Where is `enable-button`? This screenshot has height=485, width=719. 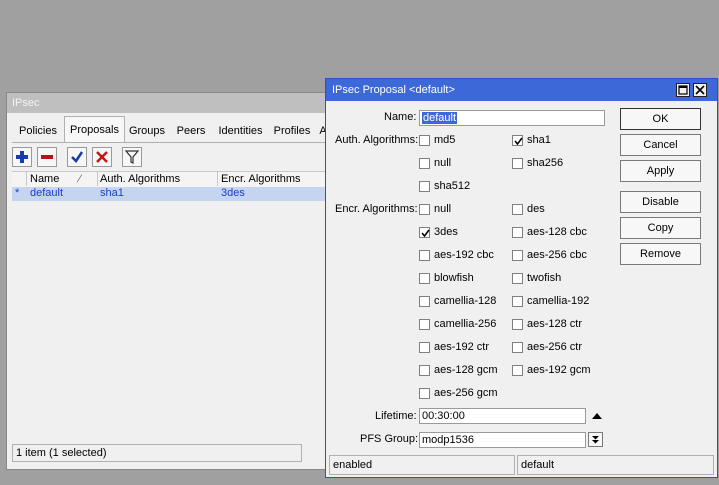 enable-button is located at coordinates (77, 157).